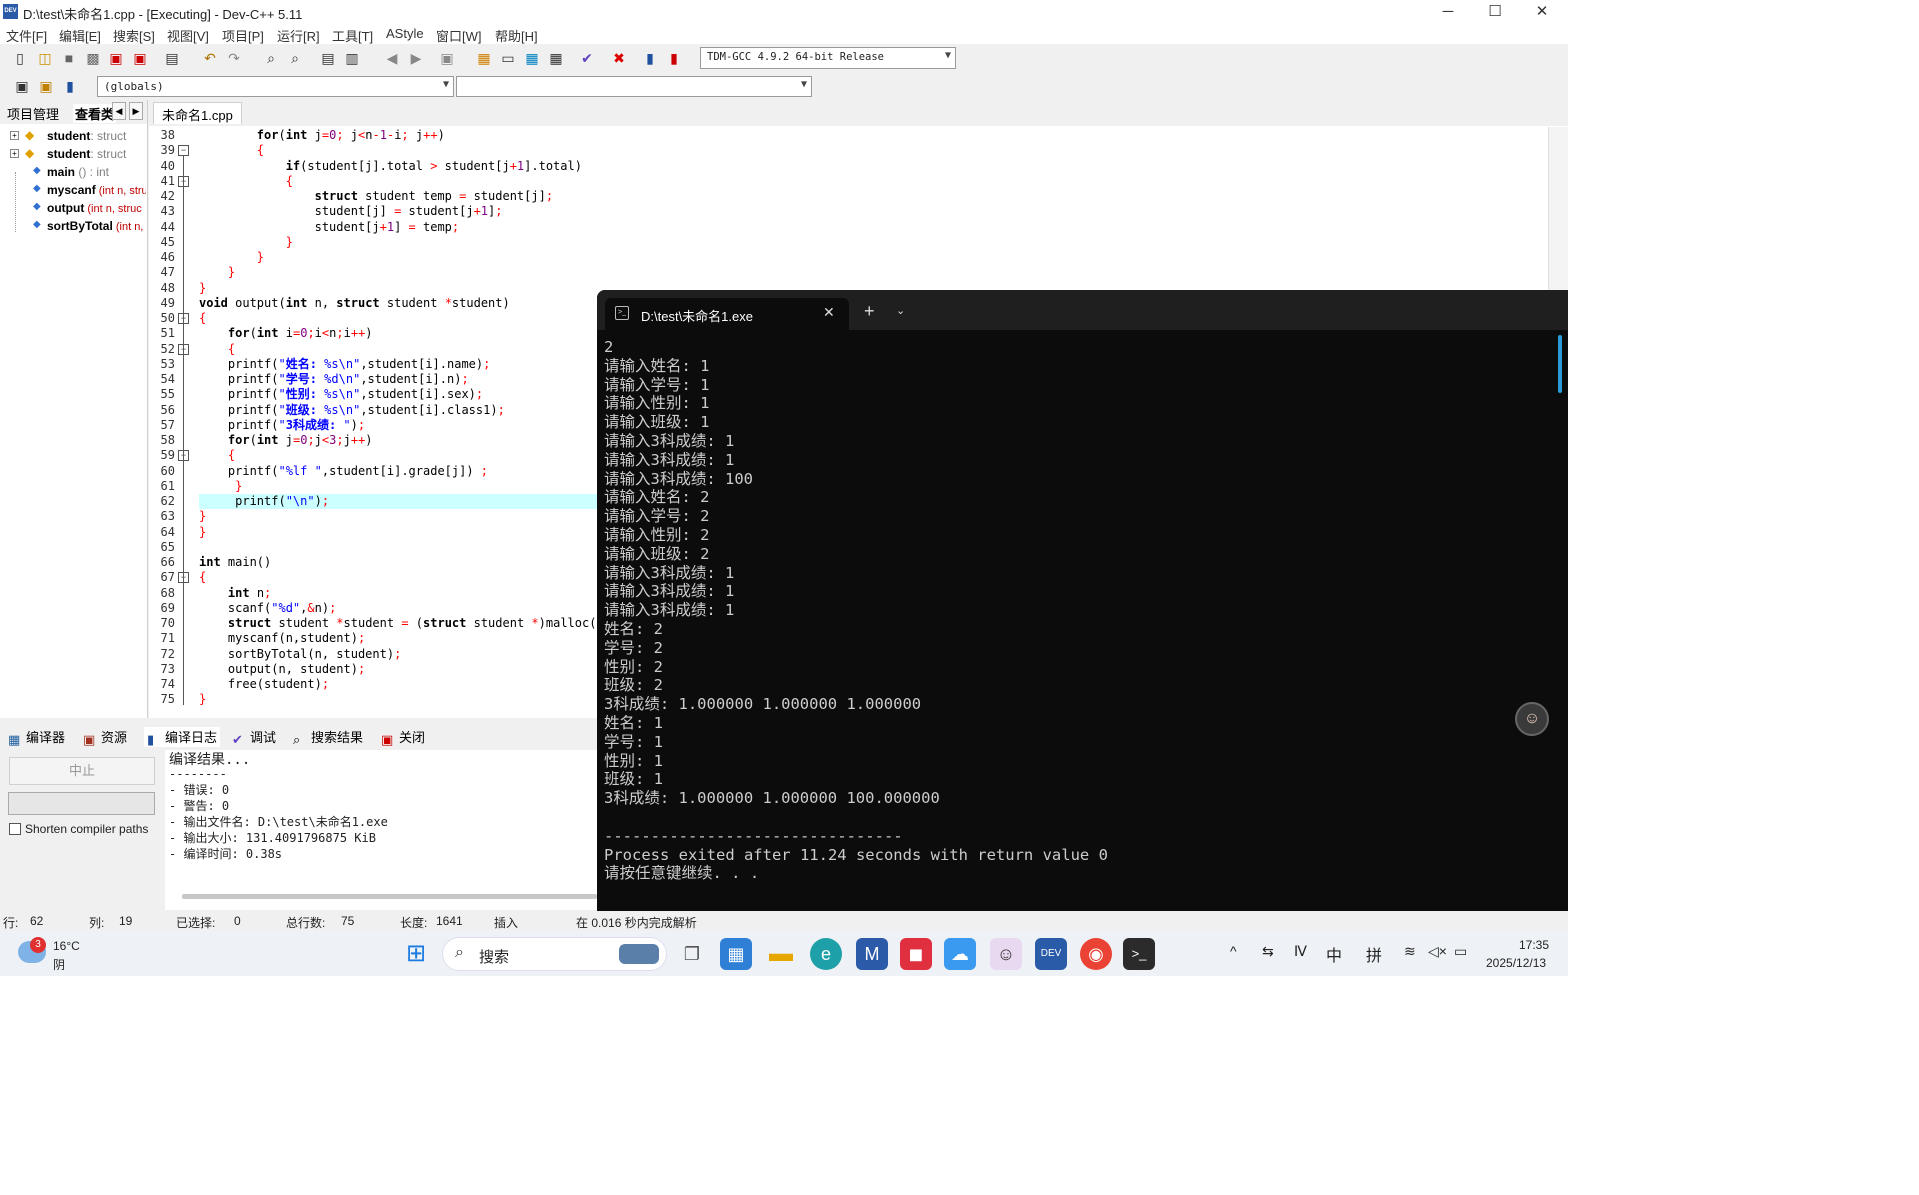 This screenshot has width=1919, height=1195. Describe the element at coordinates (960, 954) in the screenshot. I see `cloud-app-icon: ☁` at that location.